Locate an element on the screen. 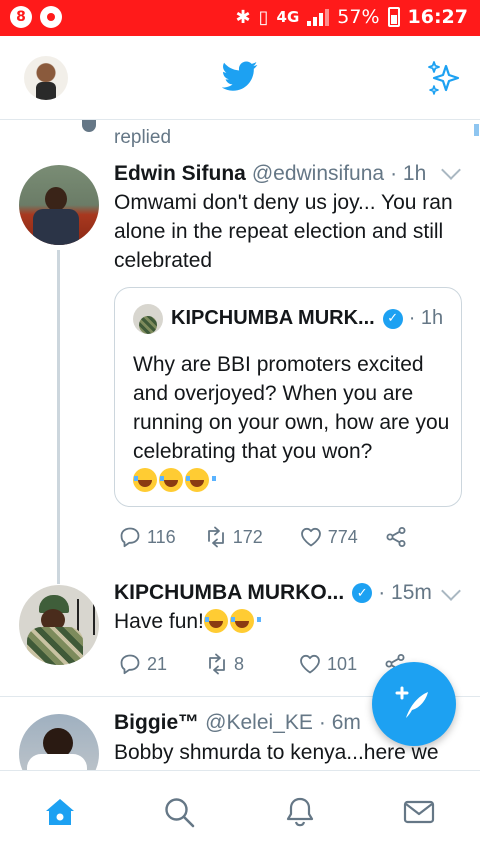 The width and height of the screenshot is (480, 854). bottom-nav is located at coordinates (240, 812).